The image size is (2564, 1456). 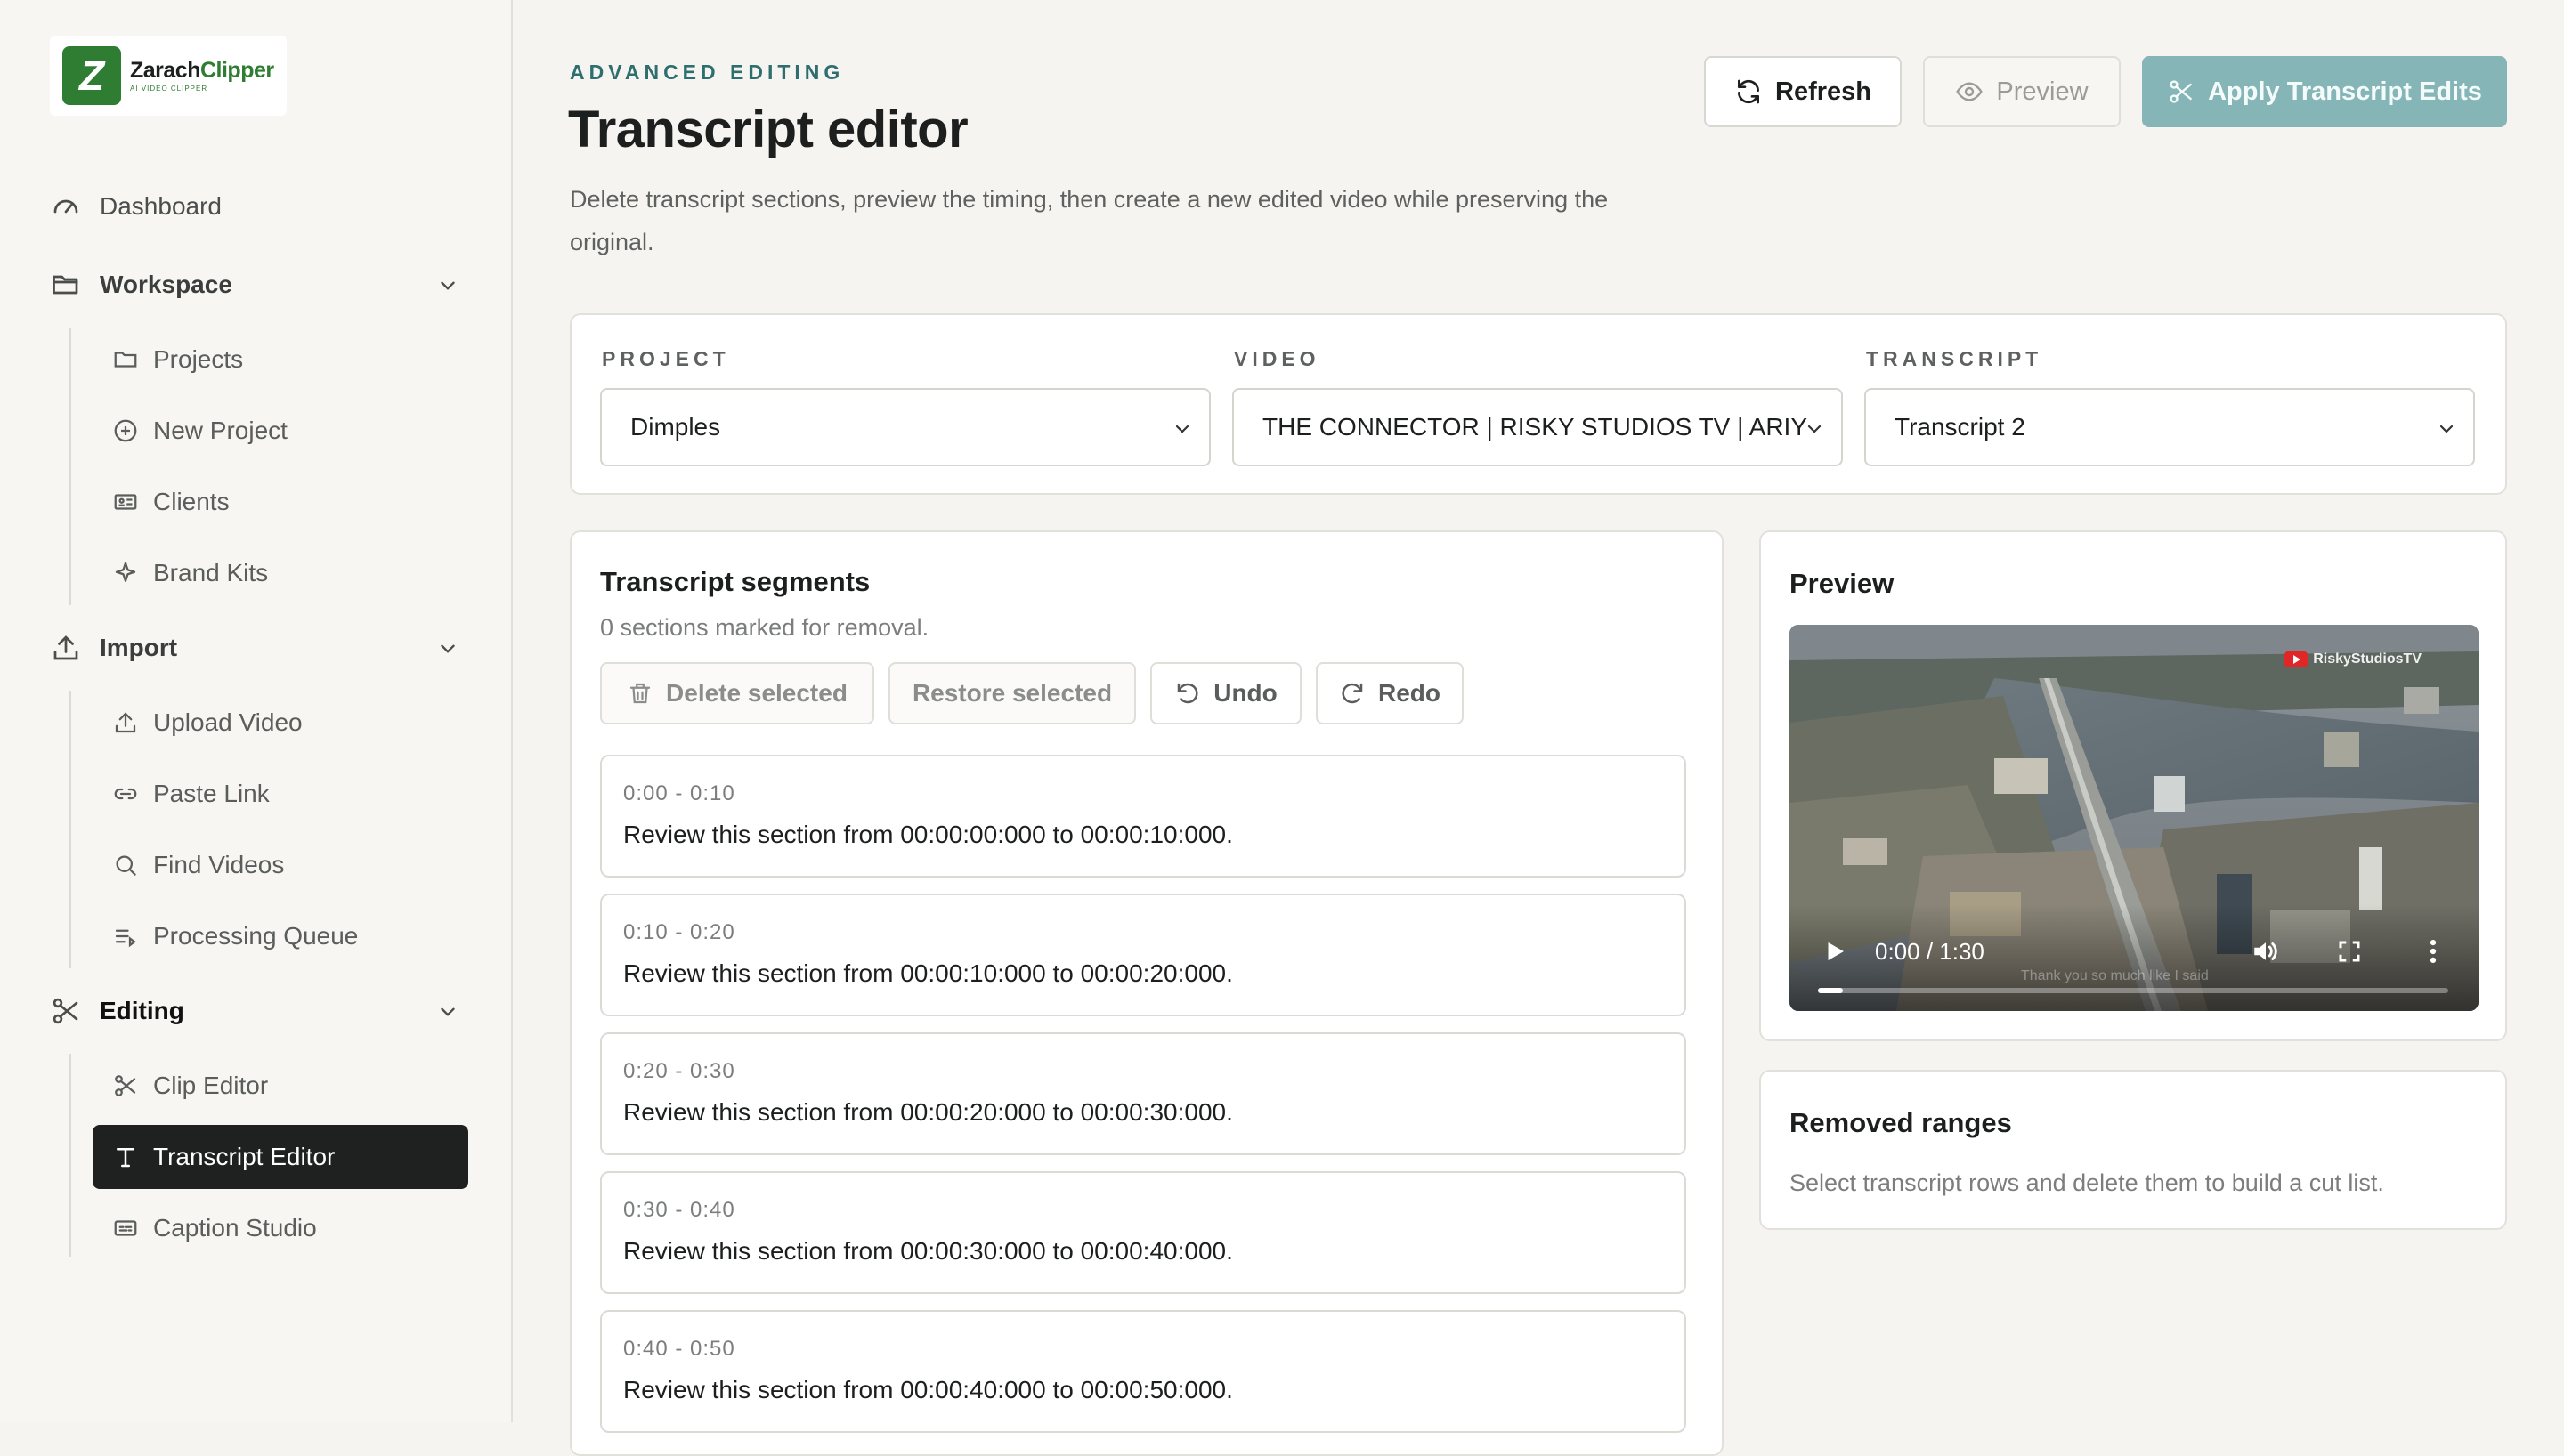 I want to click on preview-button: Preview, so click(x=2022, y=91).